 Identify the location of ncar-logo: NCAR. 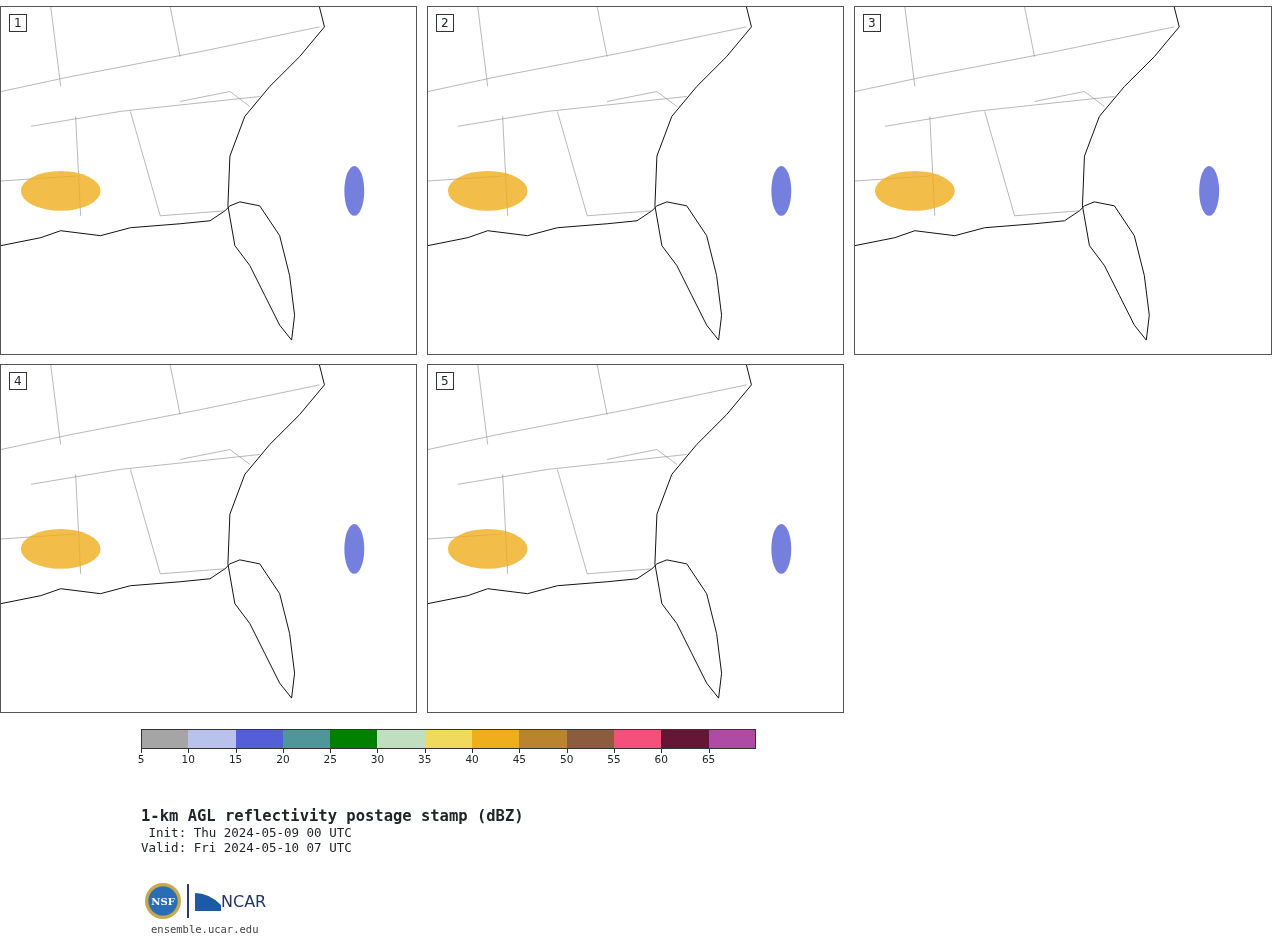
(231, 901).